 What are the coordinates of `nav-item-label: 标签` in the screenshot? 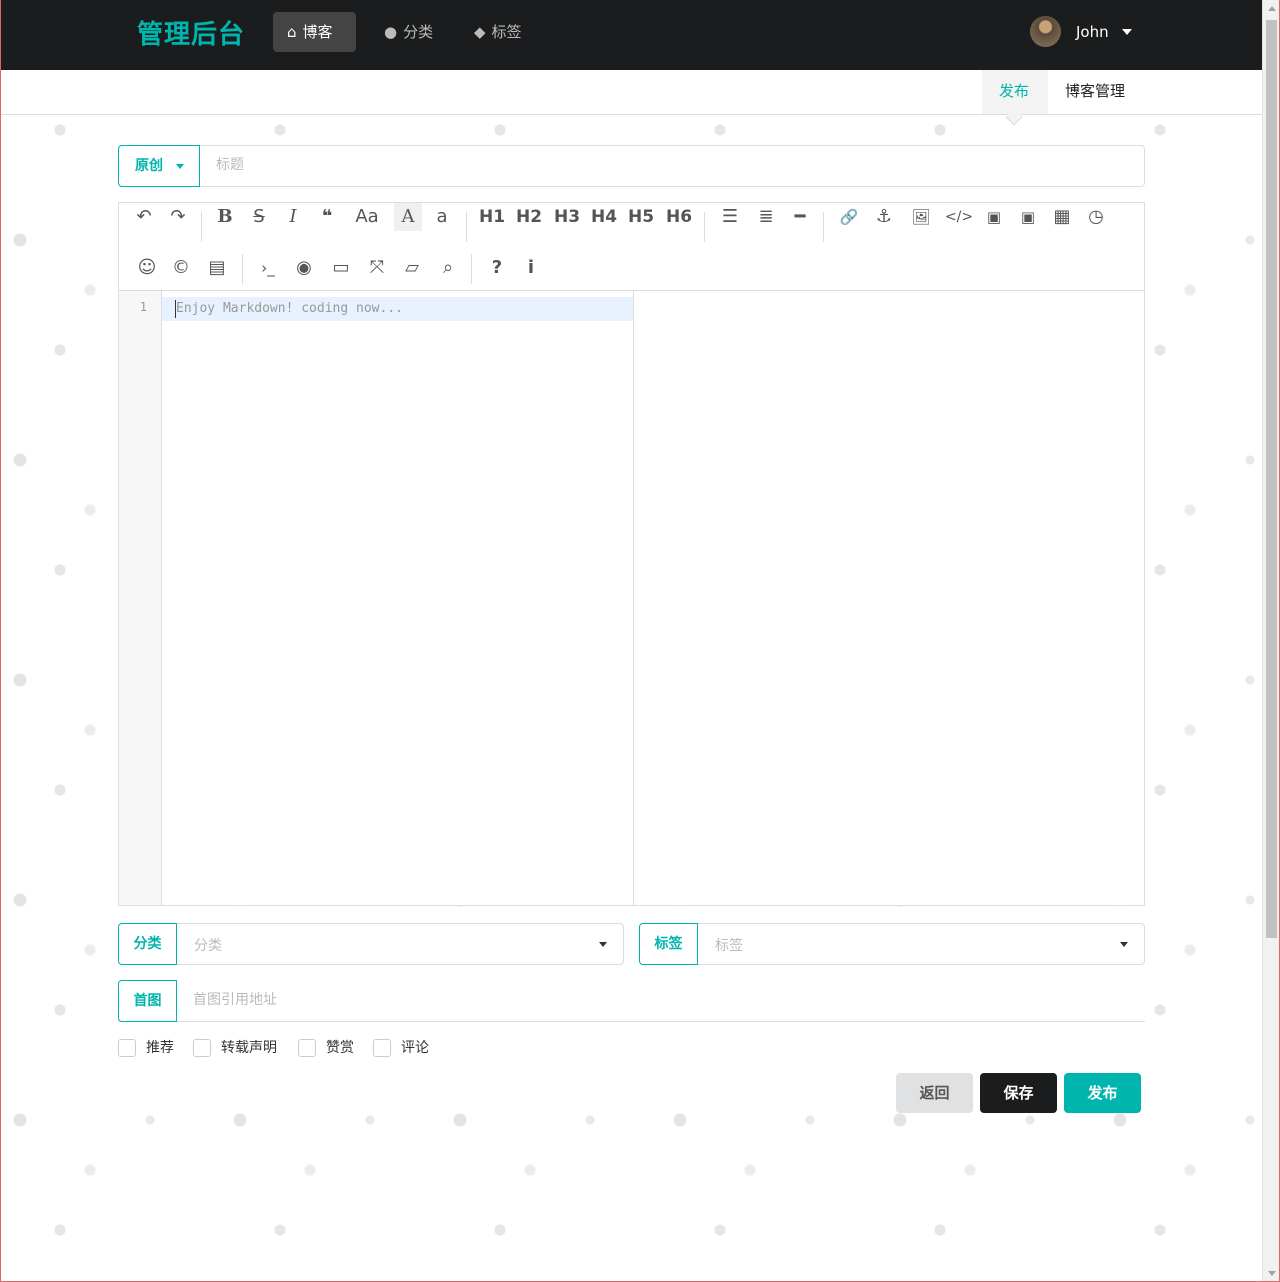 It's located at (506, 32).